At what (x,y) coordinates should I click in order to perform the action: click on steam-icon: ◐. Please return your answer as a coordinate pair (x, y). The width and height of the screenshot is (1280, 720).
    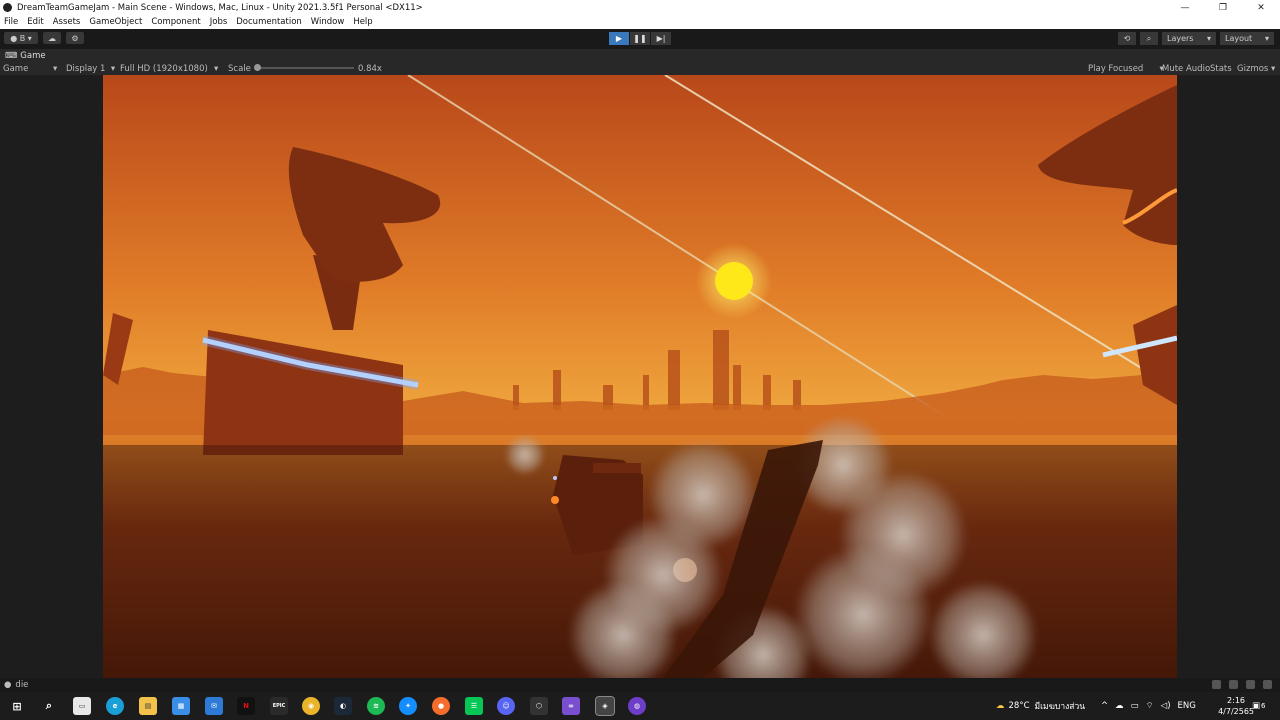
    Looking at the image, I should click on (343, 706).